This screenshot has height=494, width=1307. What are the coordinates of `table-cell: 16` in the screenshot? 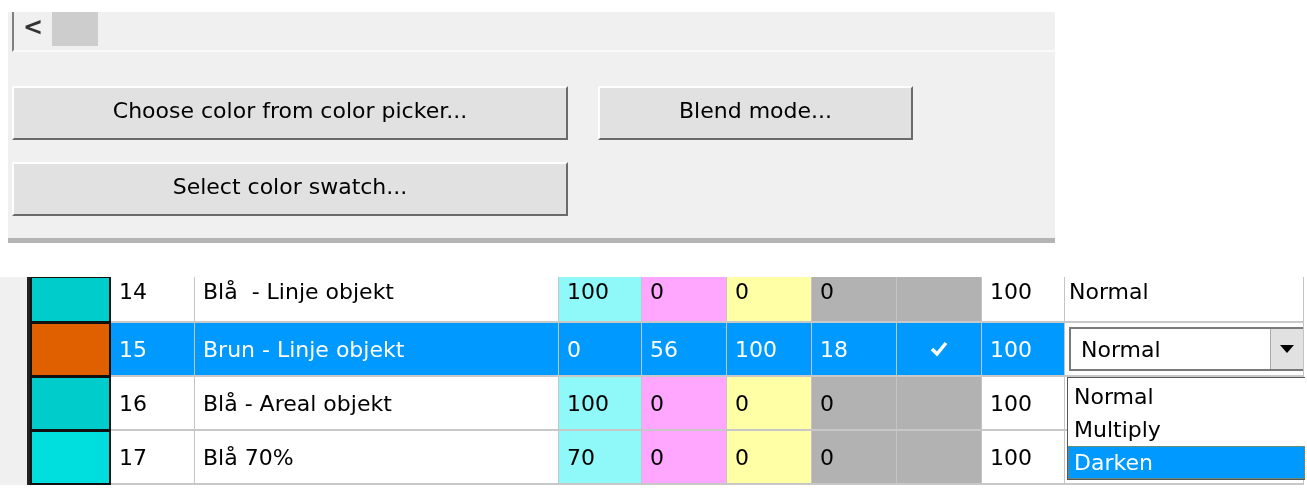 It's located at (153, 404).